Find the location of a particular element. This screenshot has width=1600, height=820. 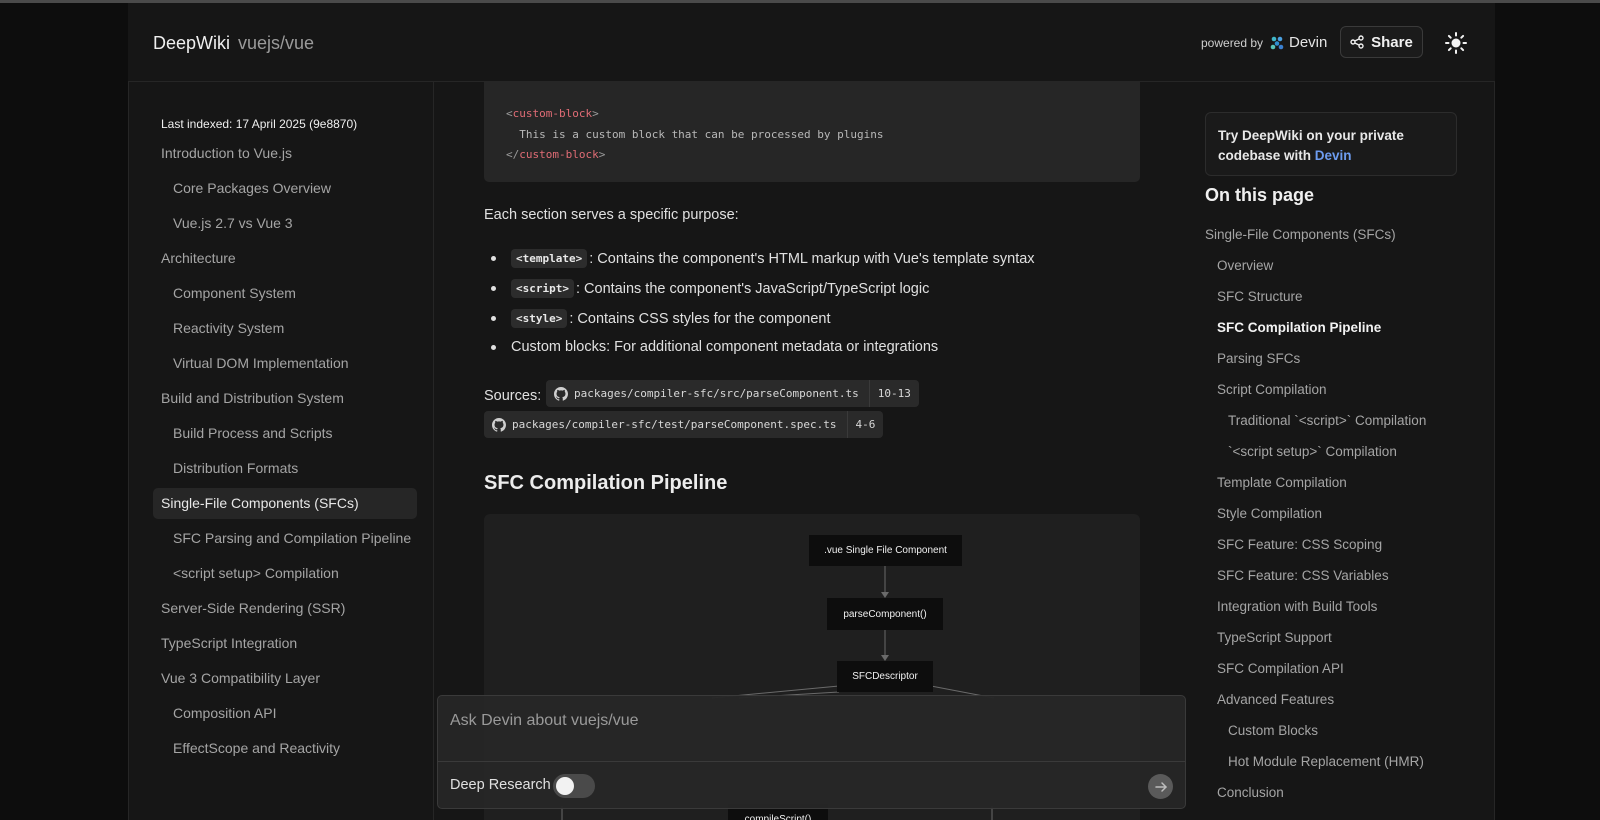

toc-item: SFC Compilation API is located at coordinates (1280, 668).